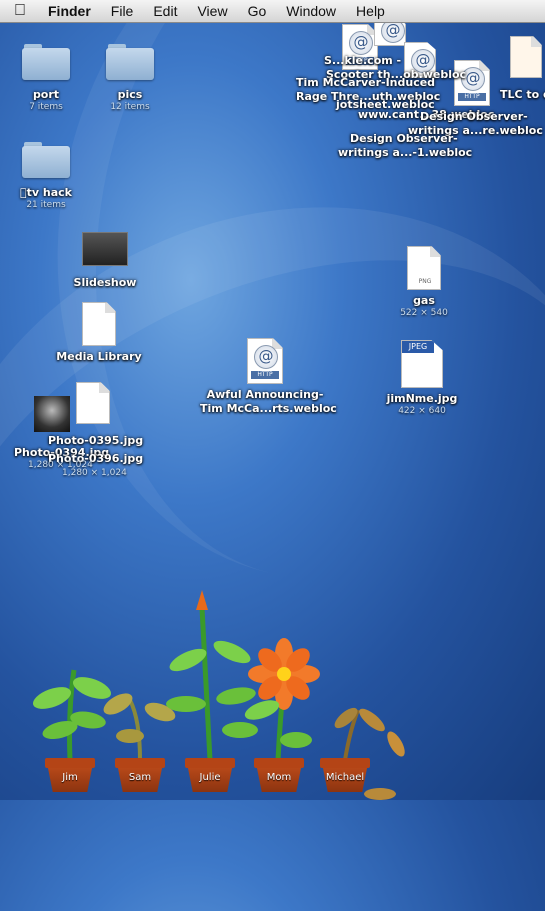 The width and height of the screenshot is (545, 911). I want to click on folder-tv-hack: tv hack 21 items, so click(46, 176).